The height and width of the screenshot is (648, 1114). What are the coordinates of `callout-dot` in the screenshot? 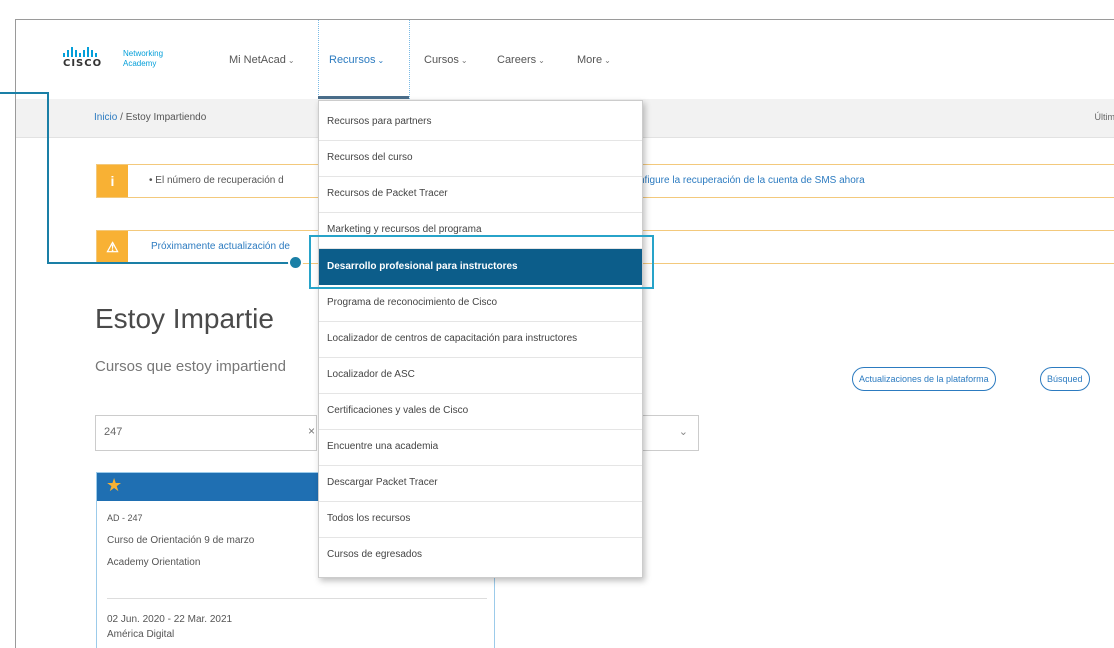 It's located at (295, 262).